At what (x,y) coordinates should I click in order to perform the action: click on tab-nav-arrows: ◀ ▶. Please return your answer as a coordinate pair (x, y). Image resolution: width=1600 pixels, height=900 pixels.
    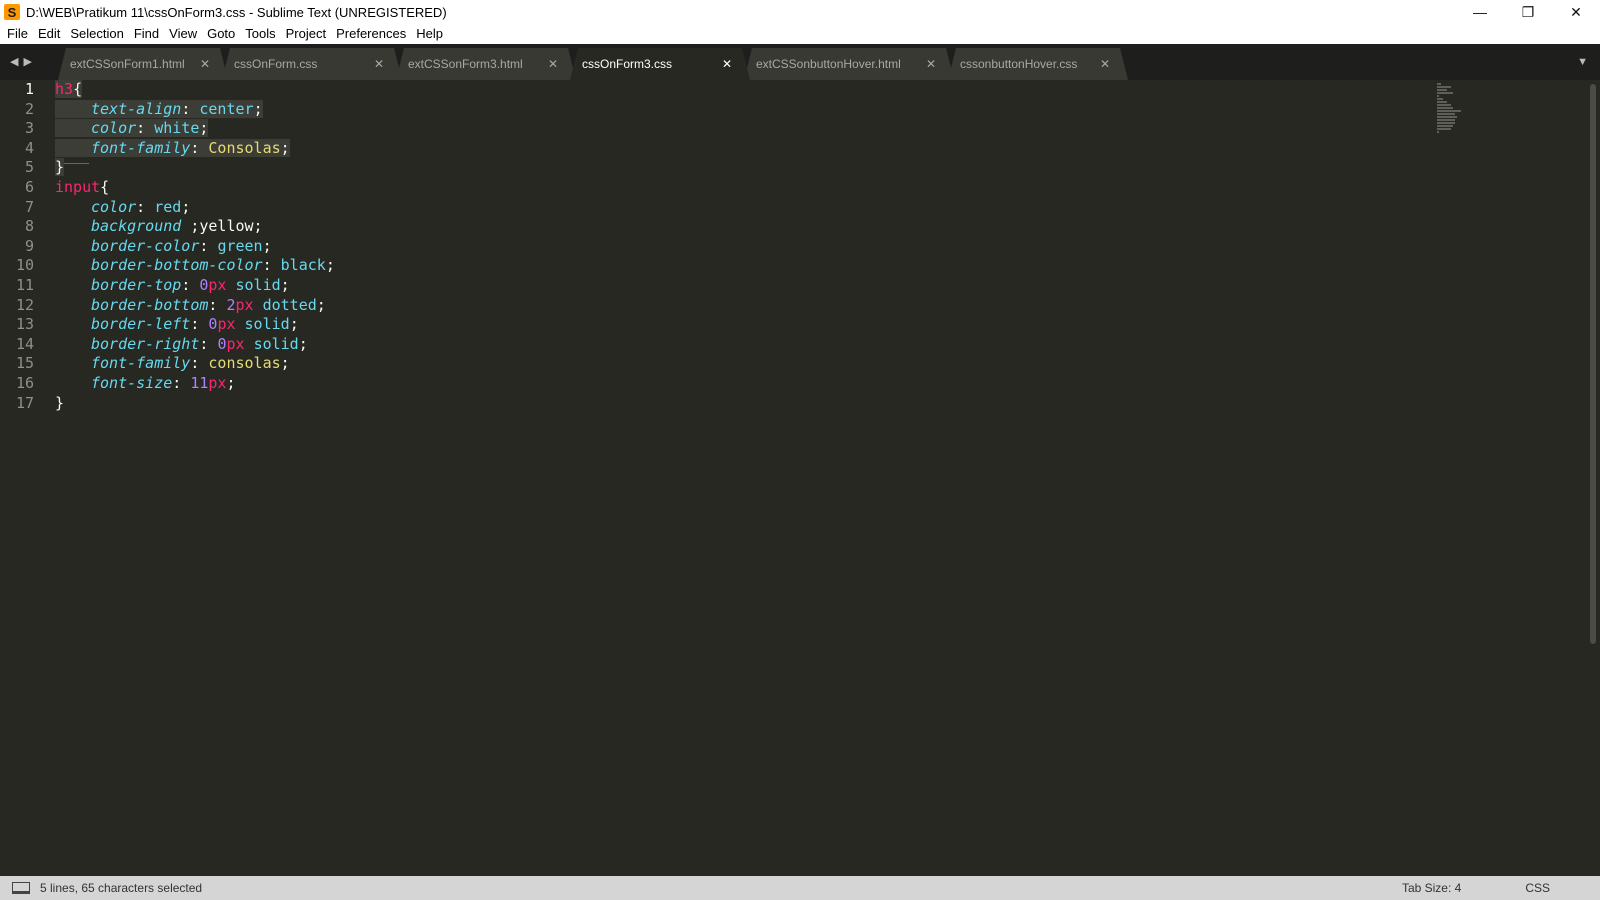
    Looking at the image, I should click on (21, 61).